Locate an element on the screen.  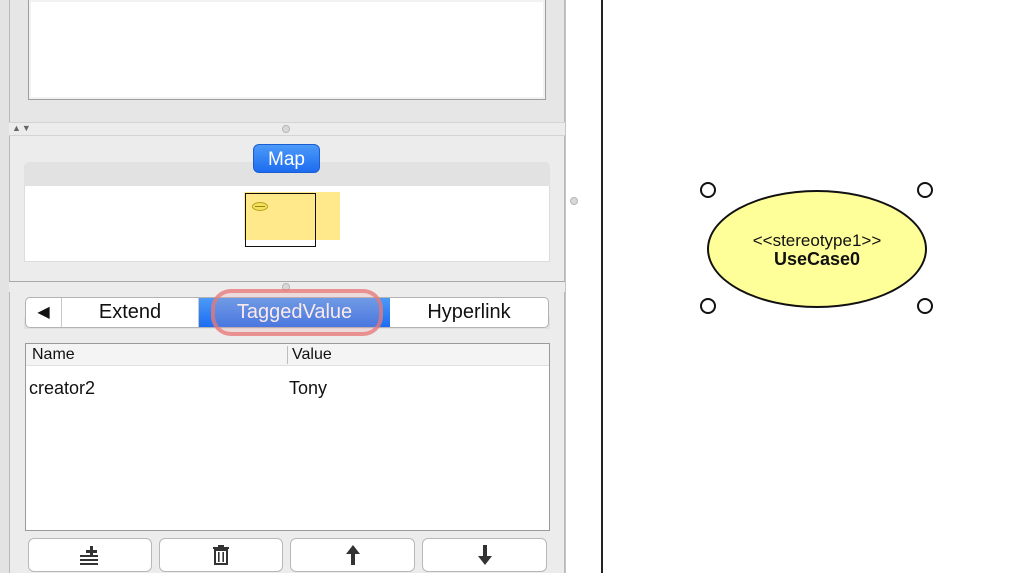
table-cell-name: creator2 is located at coordinates (62, 388).